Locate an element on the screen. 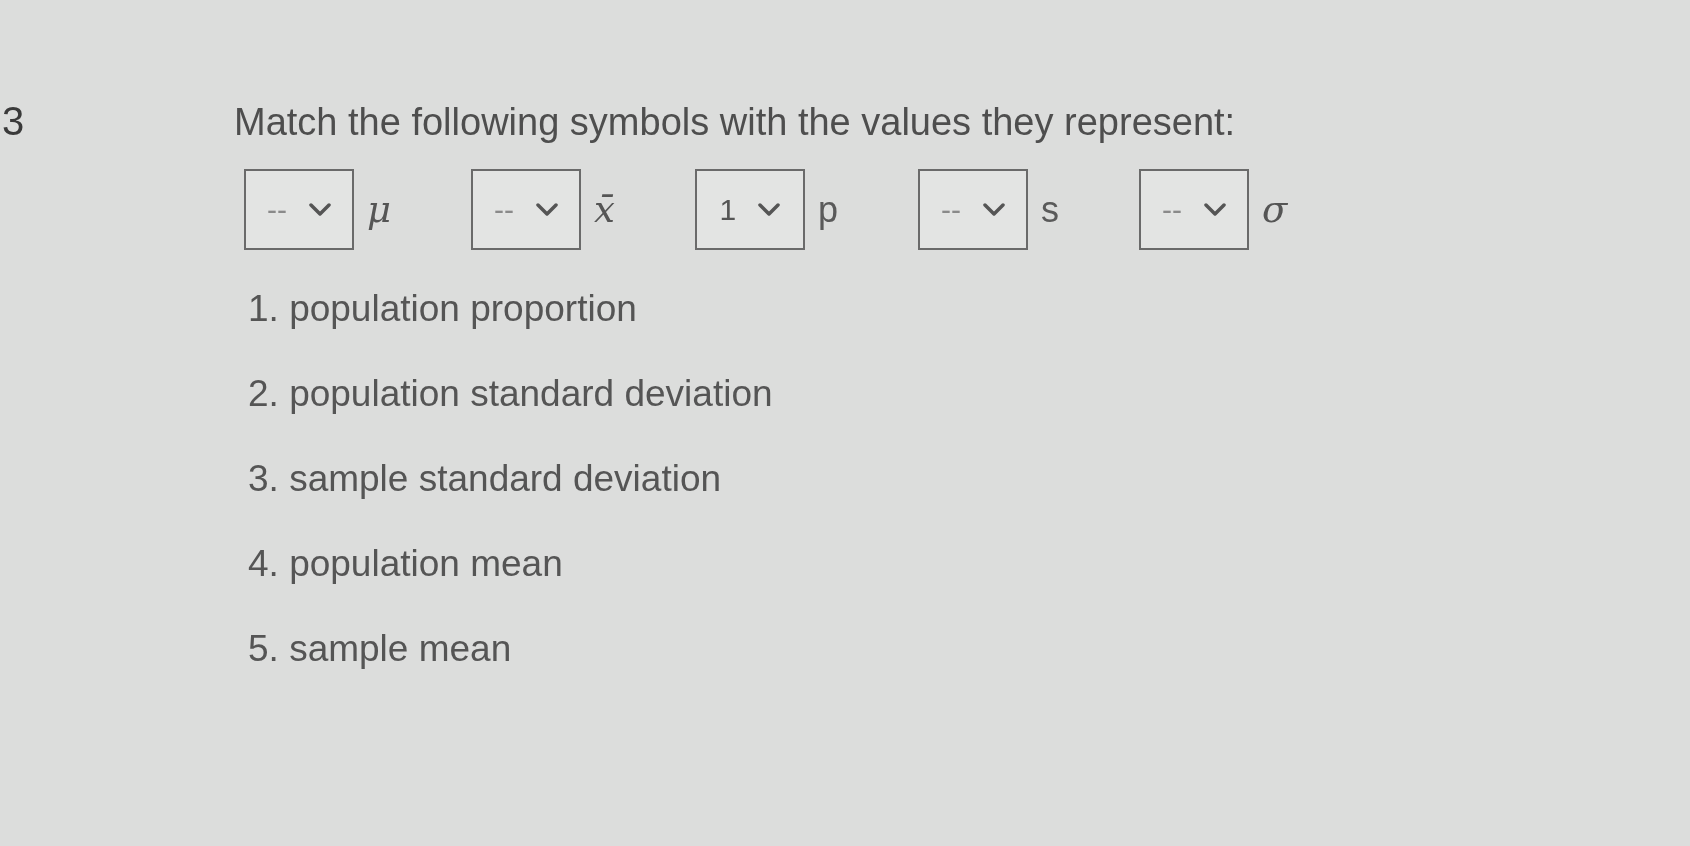 This screenshot has height=846, width=1690. symbol-label: p is located at coordinates (827, 209).